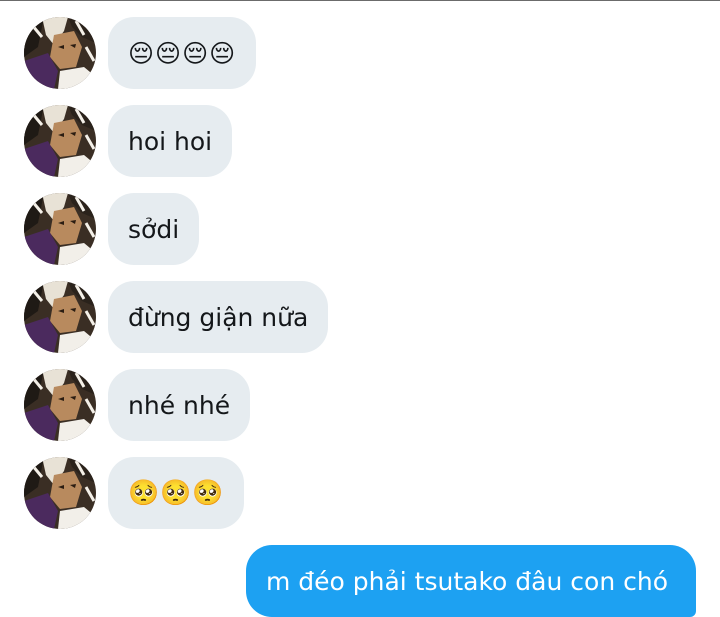  Describe the element at coordinates (360, 0) in the screenshot. I see `top-divider` at that location.